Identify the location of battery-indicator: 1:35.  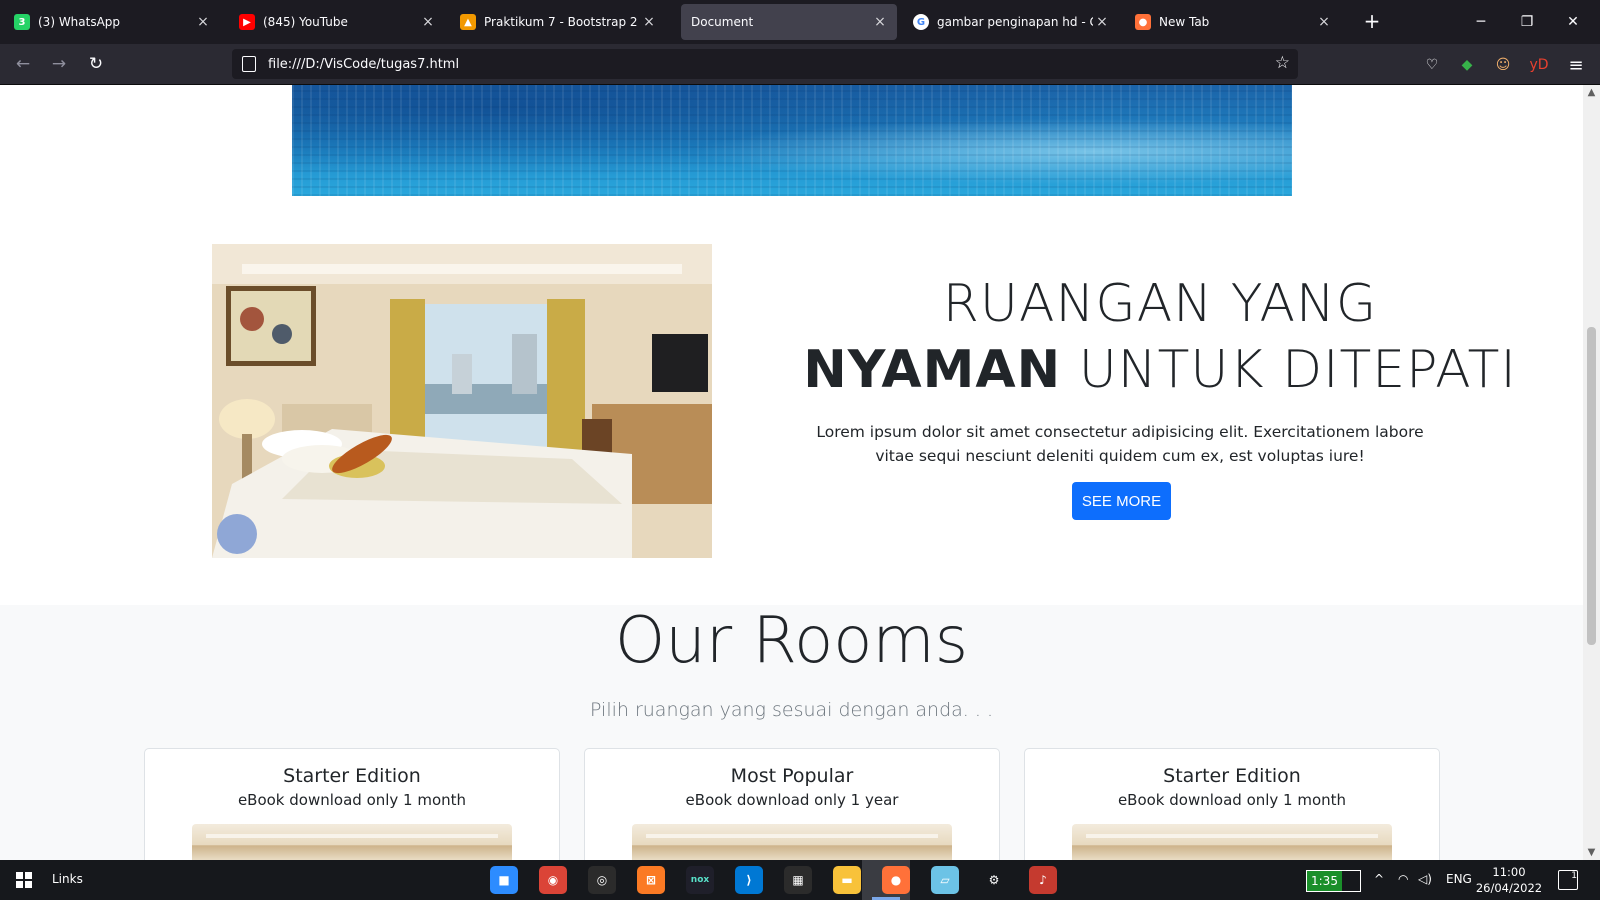
(1333, 881).